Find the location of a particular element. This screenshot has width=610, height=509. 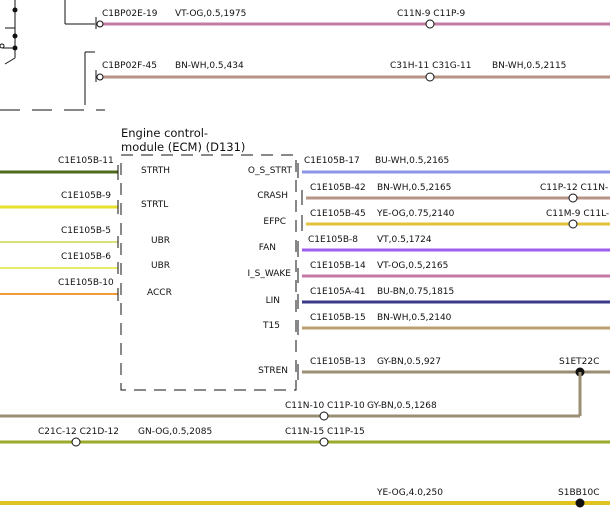

wire-spec-label: BU-WH,0.5,2165 is located at coordinates (412, 161).